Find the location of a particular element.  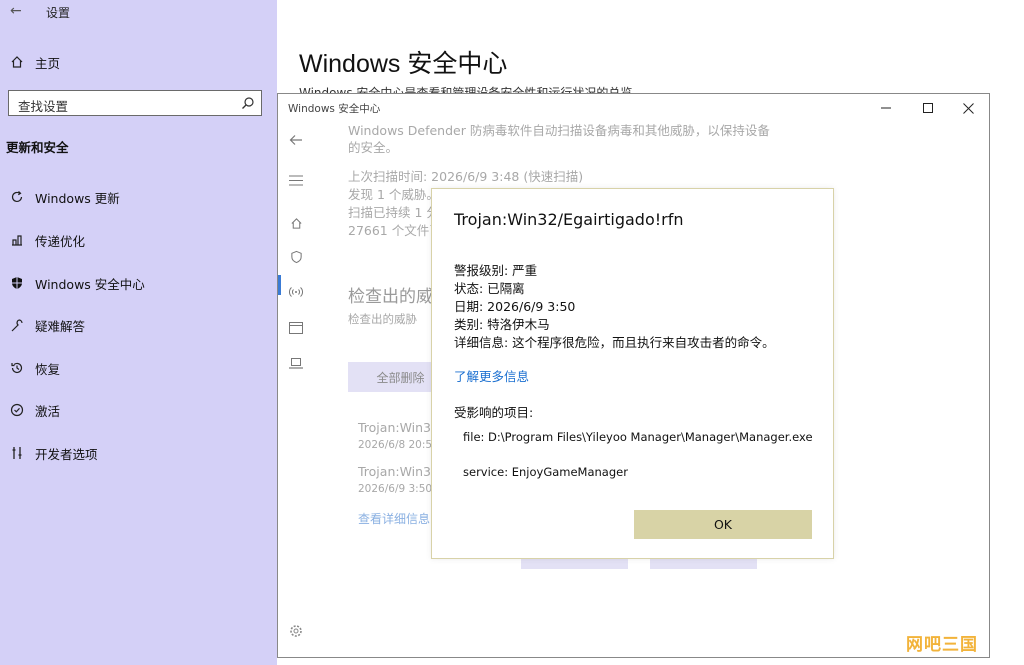

hamburger-menu-icon is located at coordinates (296, 180).